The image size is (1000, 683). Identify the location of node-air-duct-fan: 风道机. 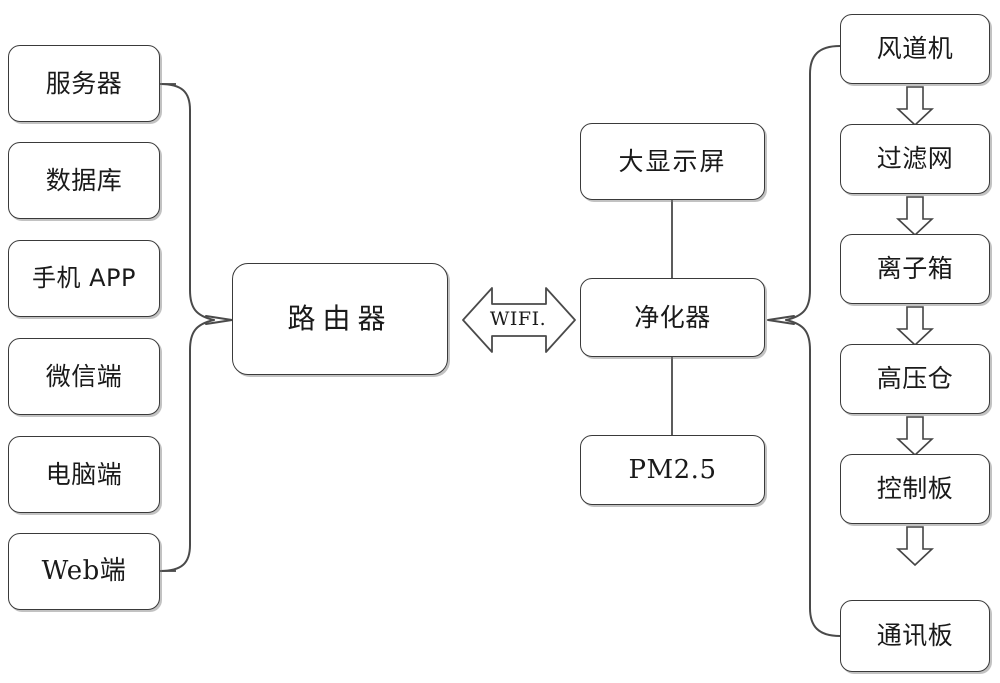
(915, 49).